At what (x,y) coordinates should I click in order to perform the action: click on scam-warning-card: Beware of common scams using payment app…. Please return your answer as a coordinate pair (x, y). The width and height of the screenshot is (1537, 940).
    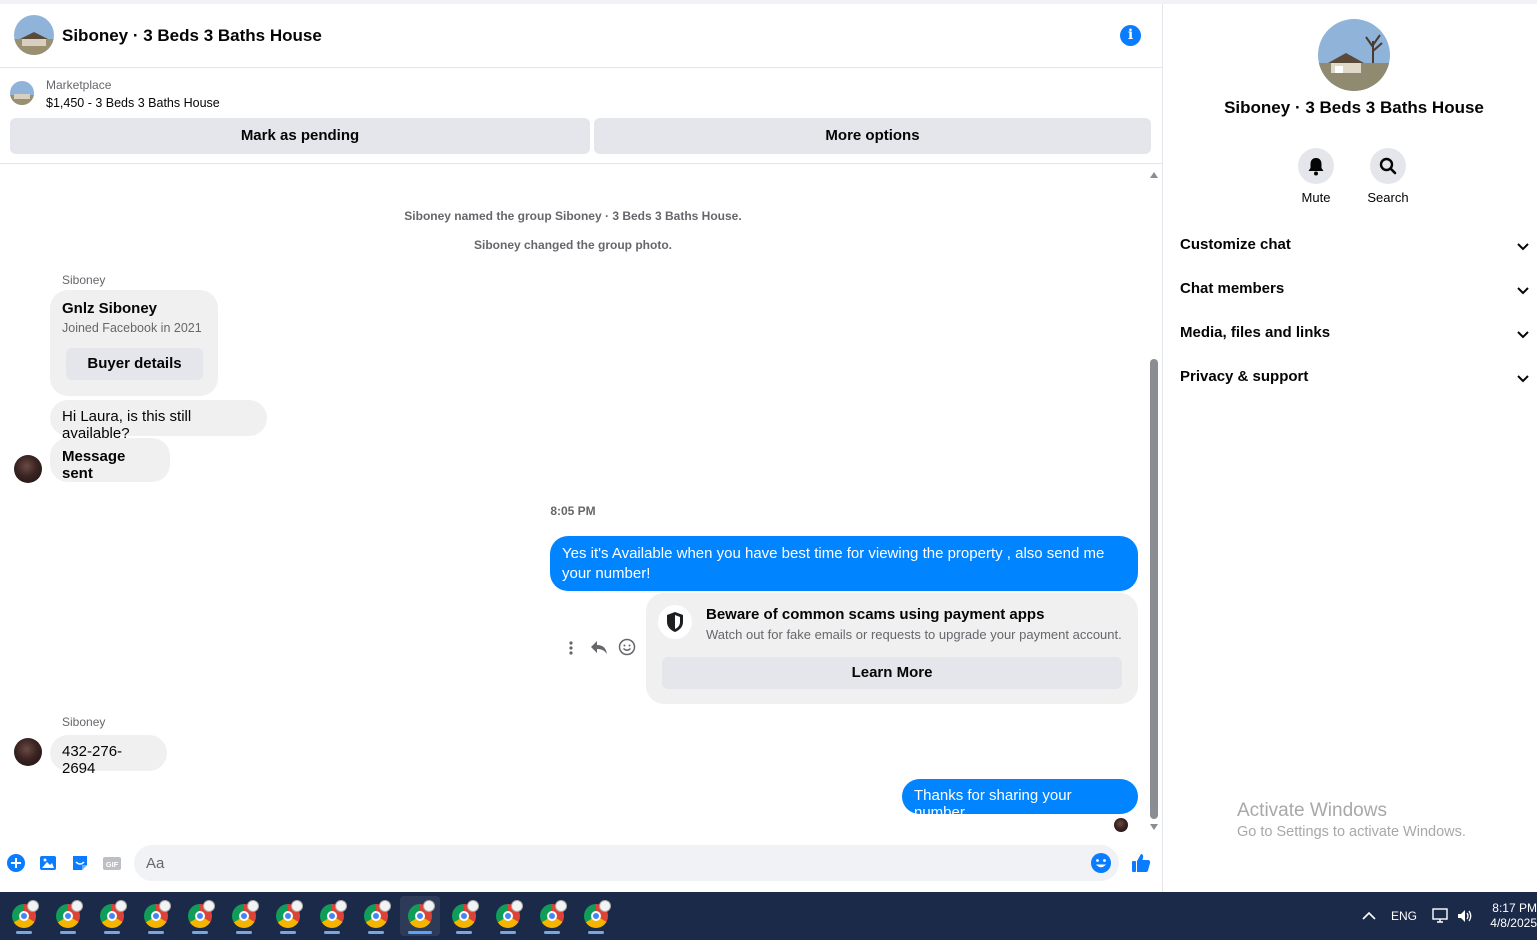
    Looking at the image, I should click on (892, 648).